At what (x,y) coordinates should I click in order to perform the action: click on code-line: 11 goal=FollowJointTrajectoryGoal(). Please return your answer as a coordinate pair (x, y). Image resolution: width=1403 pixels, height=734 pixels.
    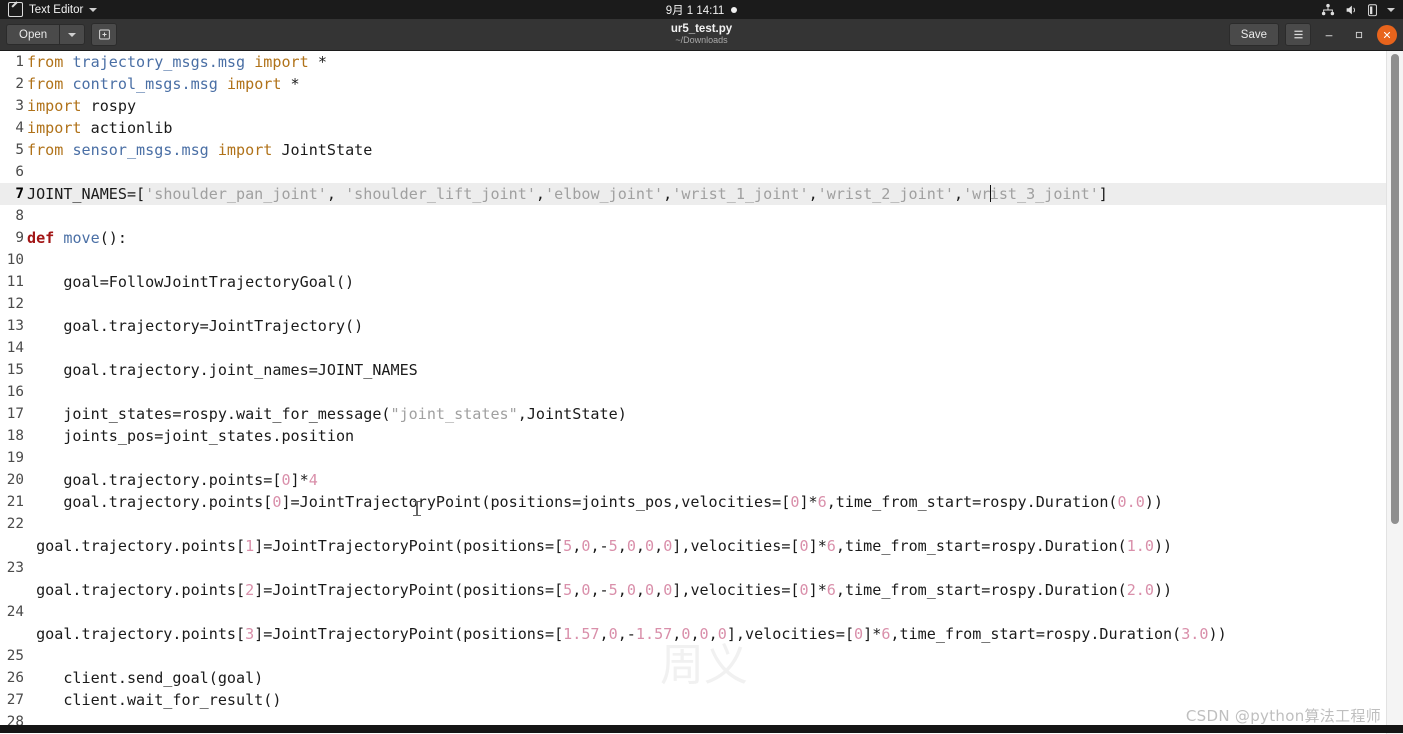
    Looking at the image, I should click on (693, 282).